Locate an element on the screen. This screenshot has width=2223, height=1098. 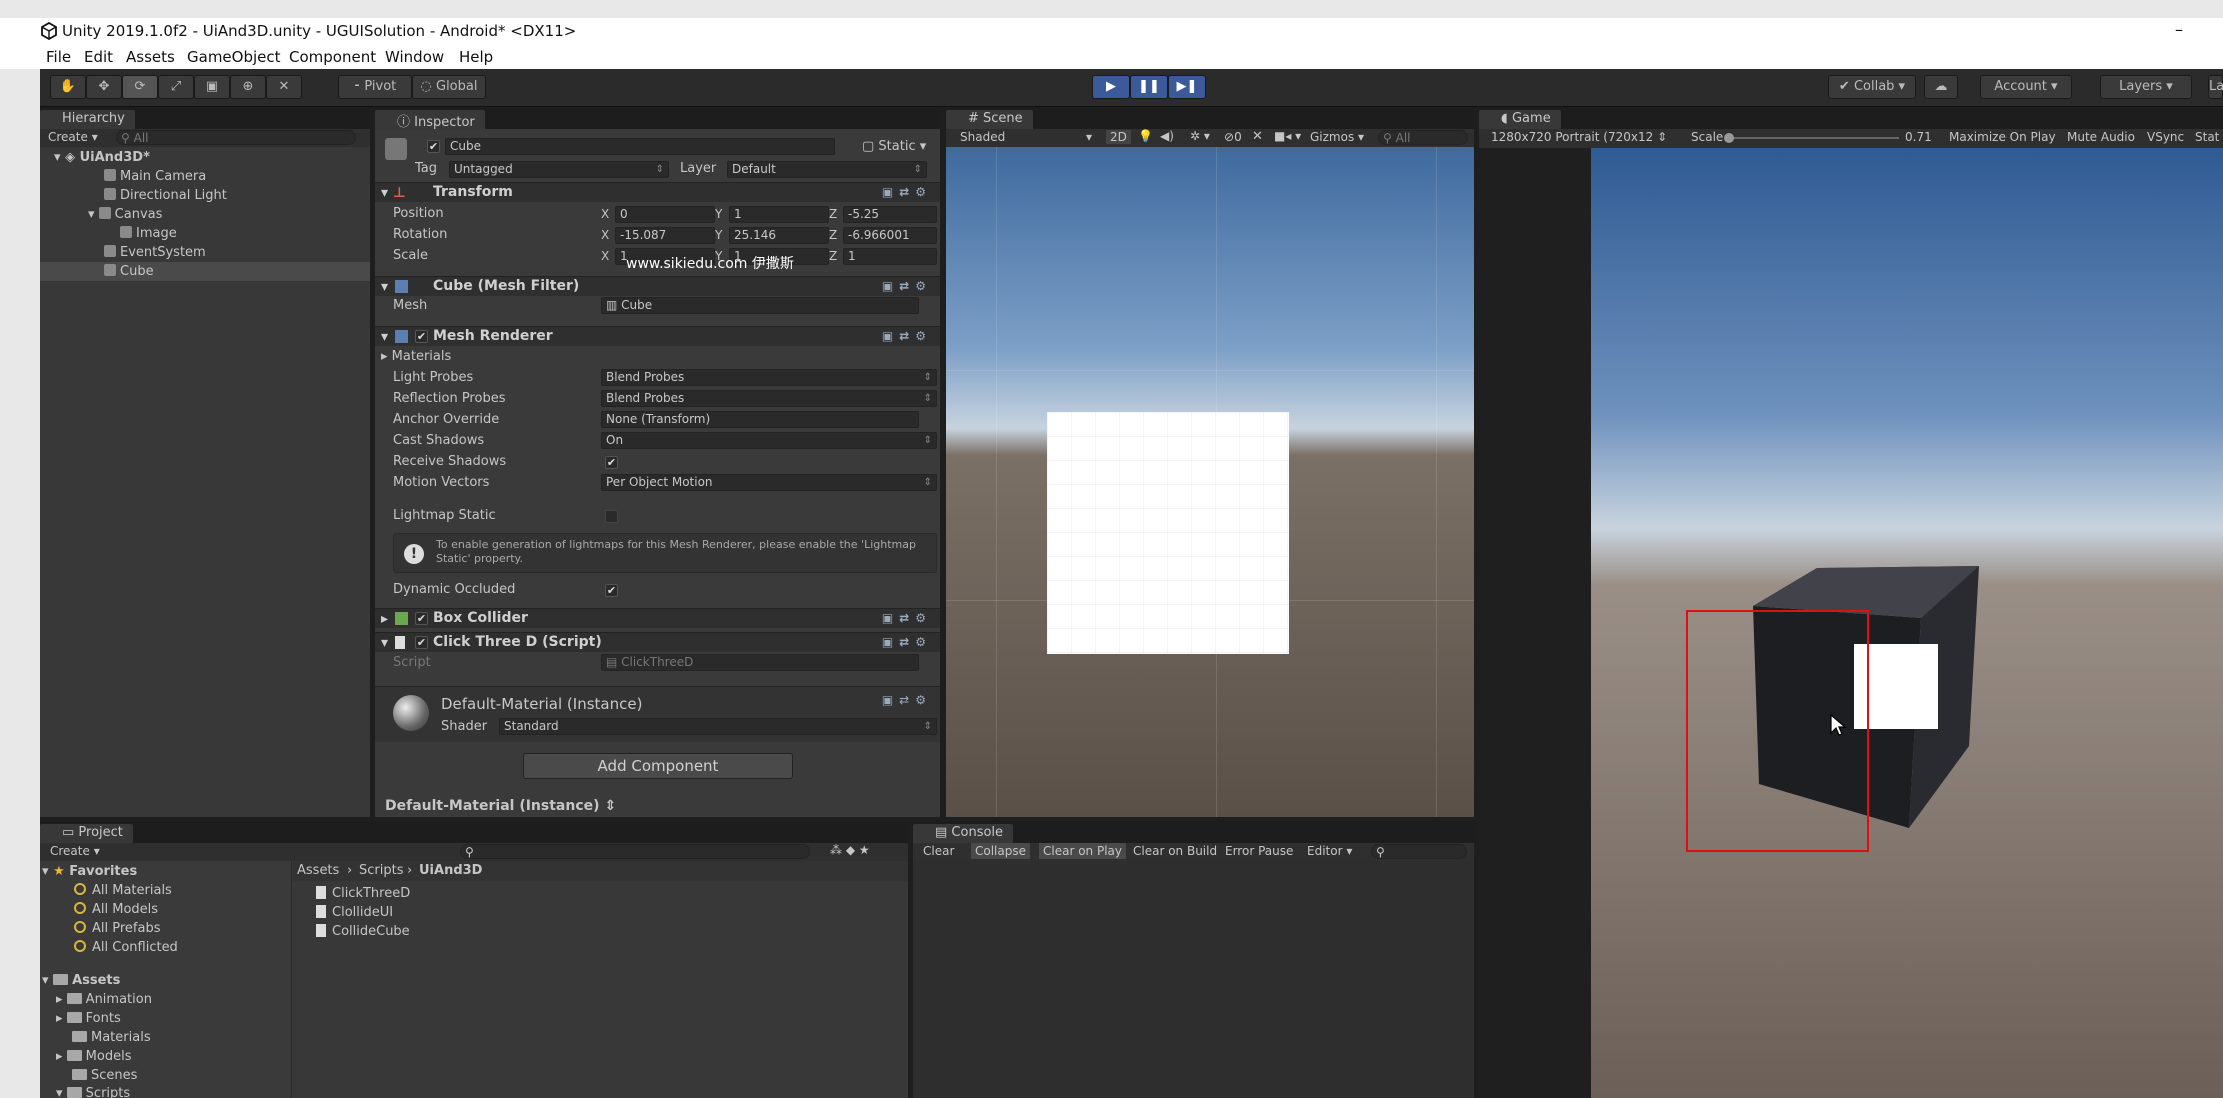
scene-viewport is located at coordinates (1210, 482).